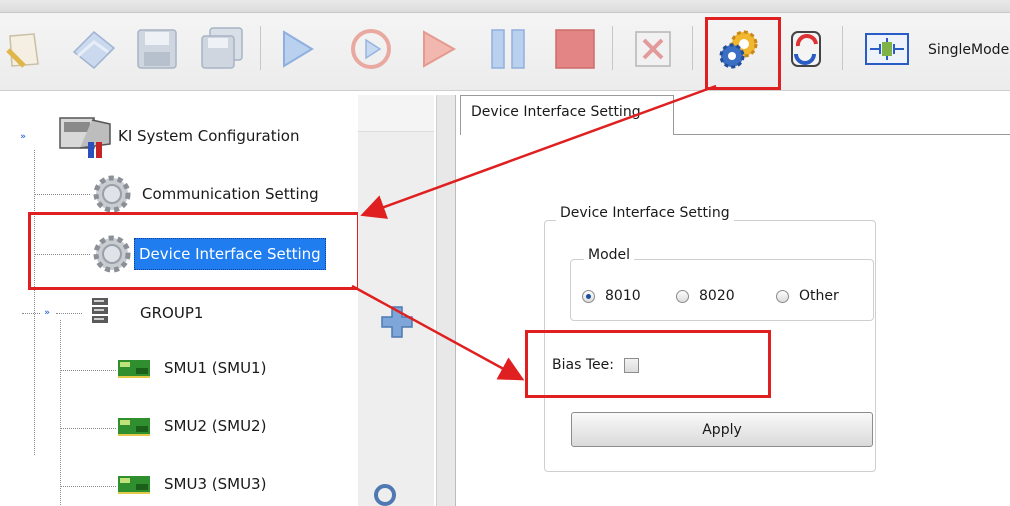 Image resolution: width=1010 pixels, height=506 pixels. What do you see at coordinates (439, 49) in the screenshot?
I see `step-icon` at bounding box center [439, 49].